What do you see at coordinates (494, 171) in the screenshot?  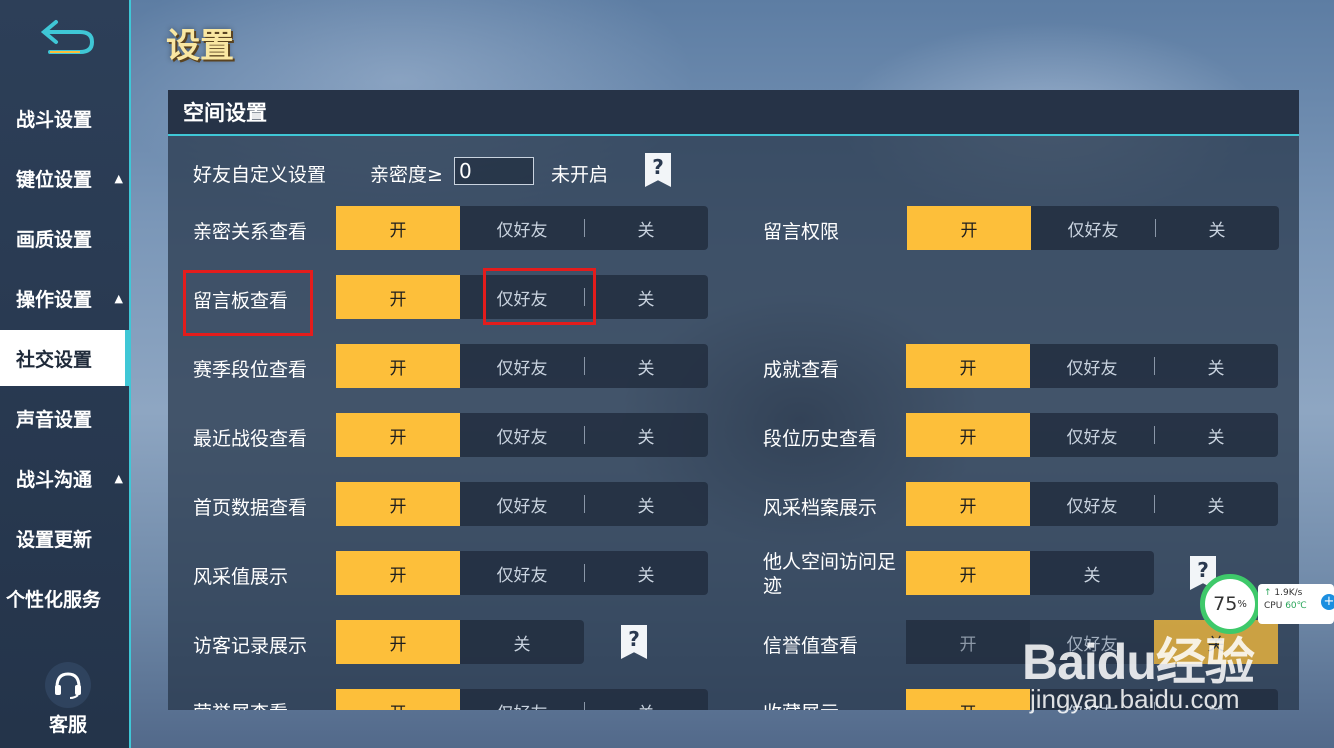 I see `intimacy-input` at bounding box center [494, 171].